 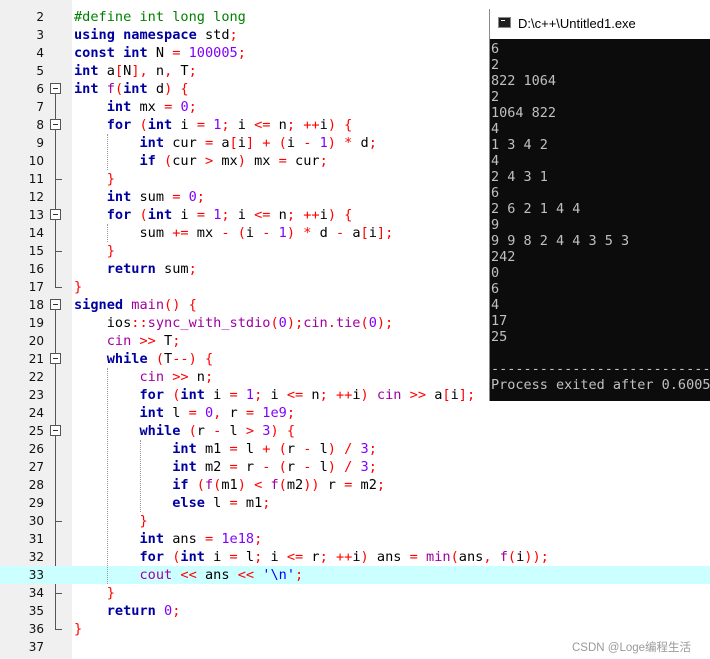 I want to click on code-token: cout, so click(x=156, y=575).